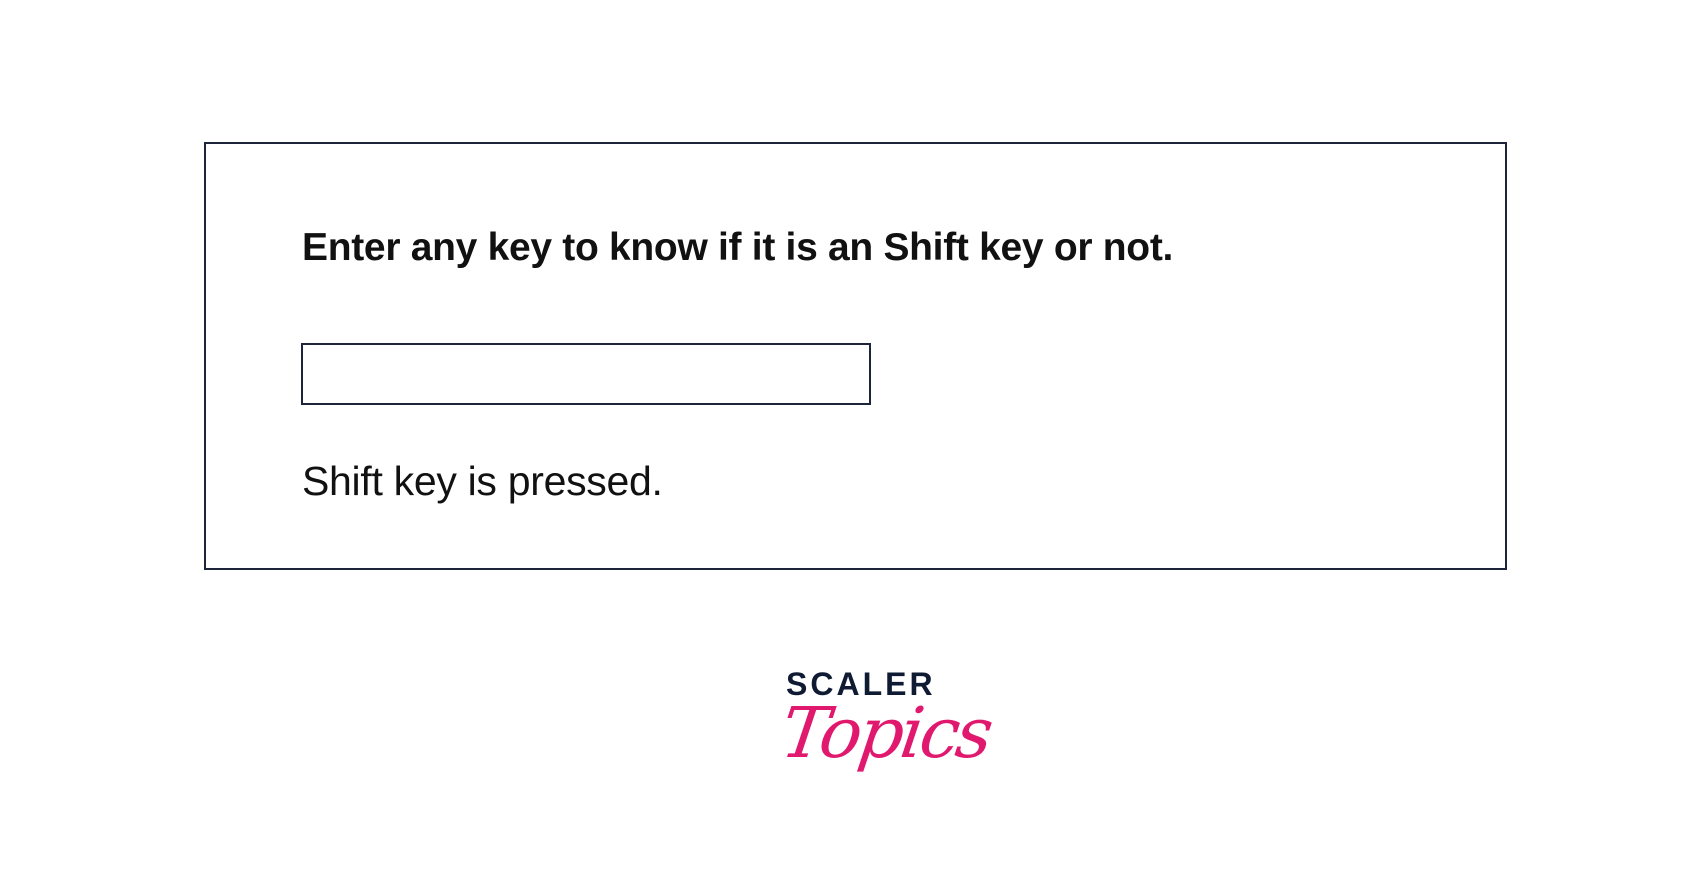 The image size is (1700, 886). What do you see at coordinates (586, 374) in the screenshot?
I see `key-input-field` at bounding box center [586, 374].